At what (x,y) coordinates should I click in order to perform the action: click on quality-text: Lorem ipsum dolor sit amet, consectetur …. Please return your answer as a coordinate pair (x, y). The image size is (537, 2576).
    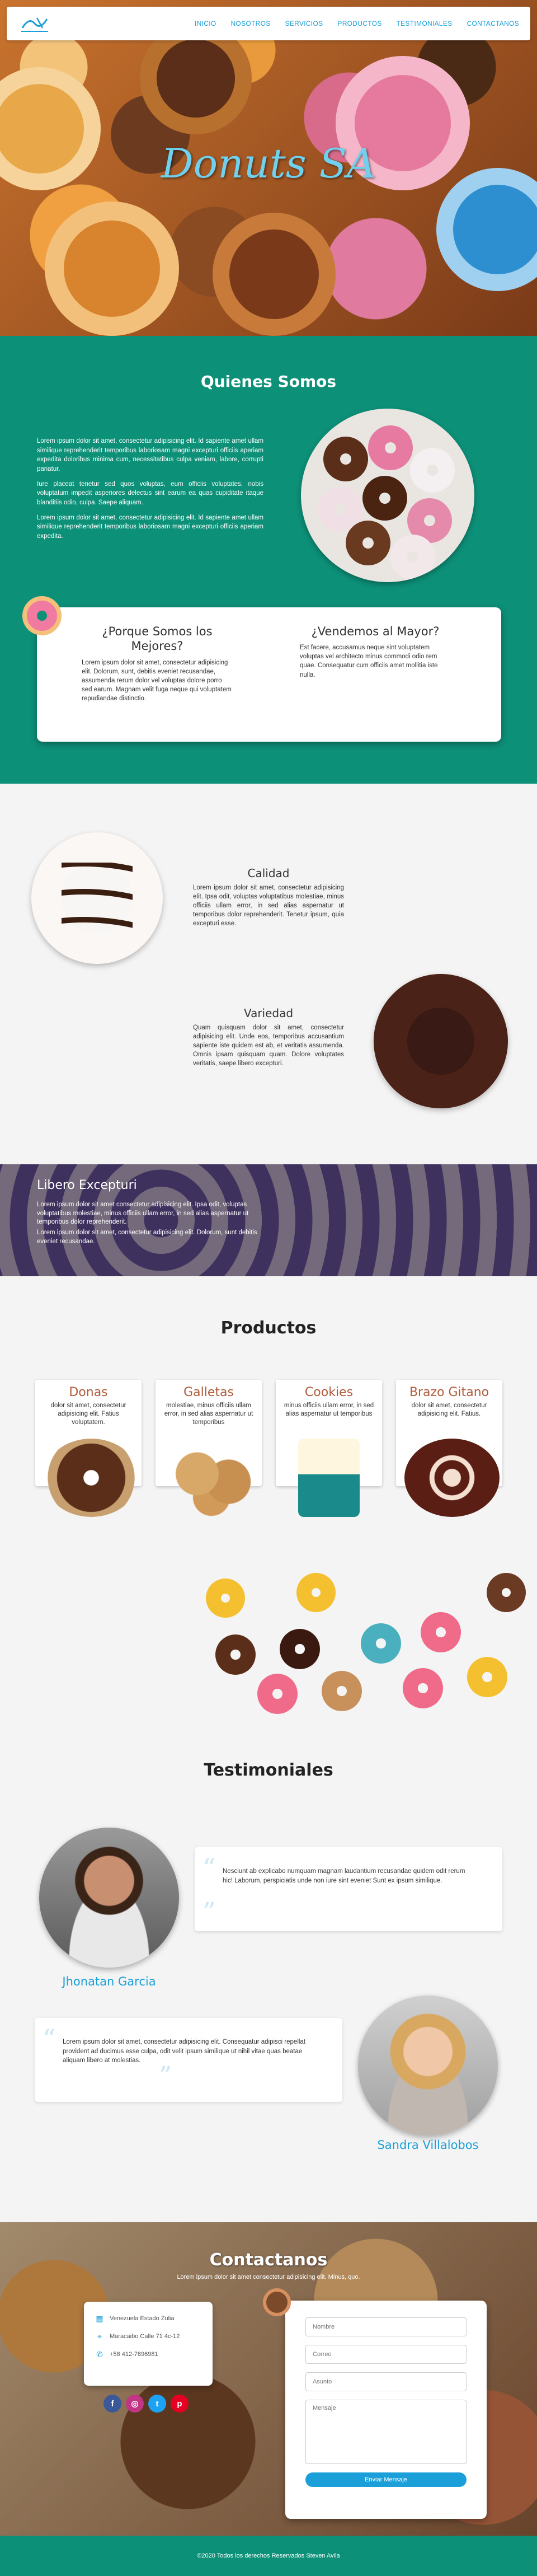
    Looking at the image, I should click on (268, 906).